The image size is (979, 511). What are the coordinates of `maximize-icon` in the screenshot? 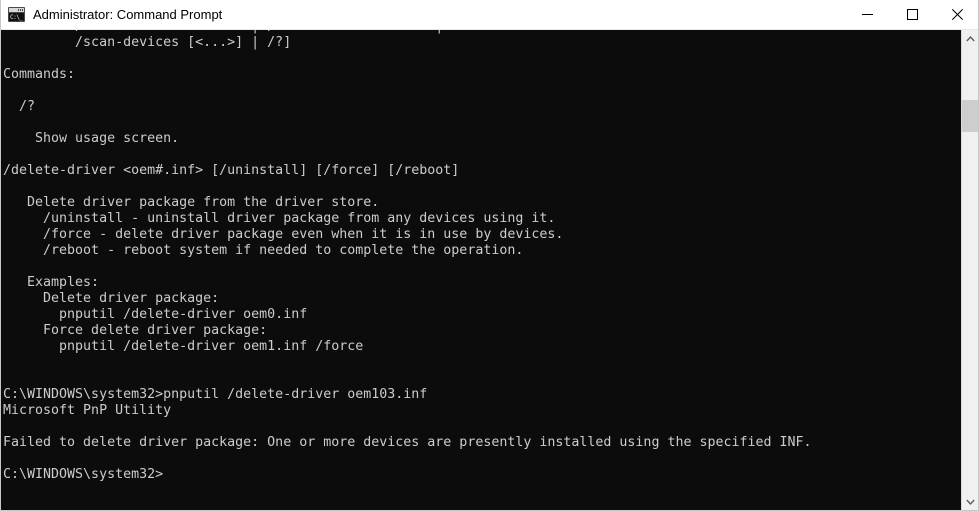 It's located at (912, 14).